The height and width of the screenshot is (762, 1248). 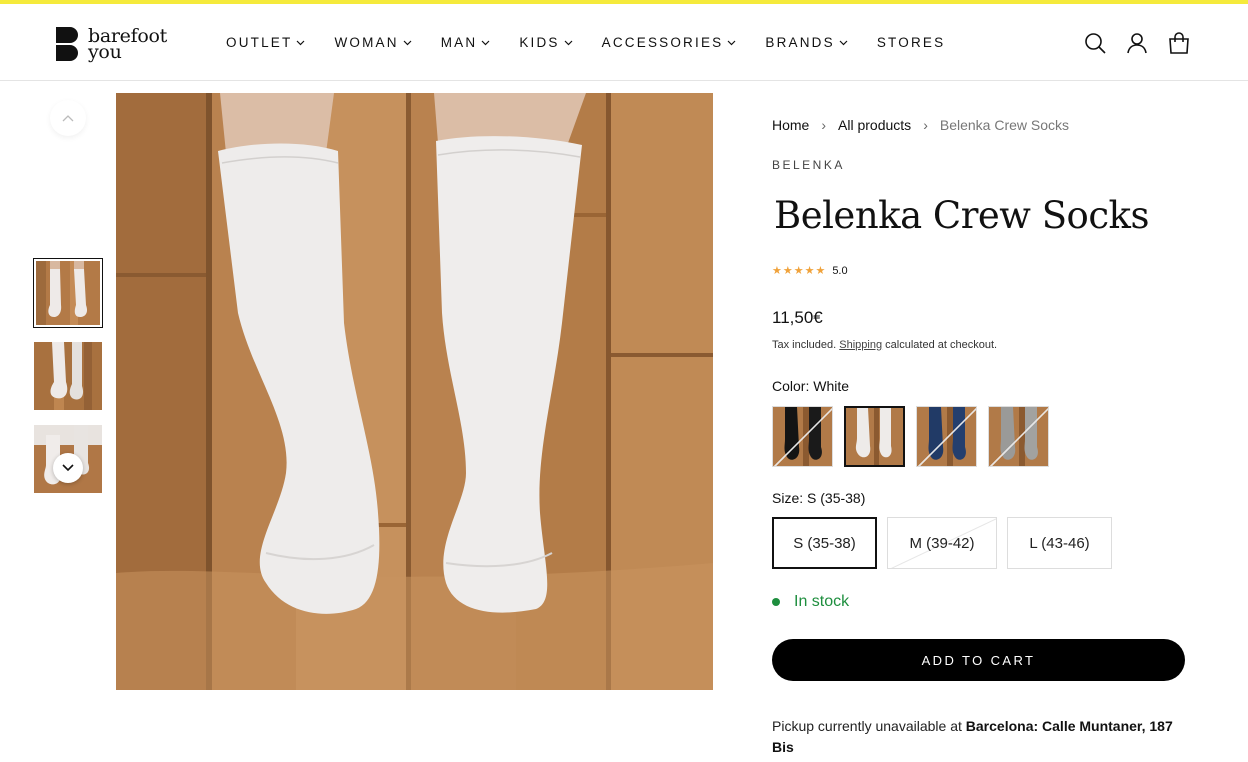 I want to click on nav-item-woman: WOMAN, so click(x=373, y=42).